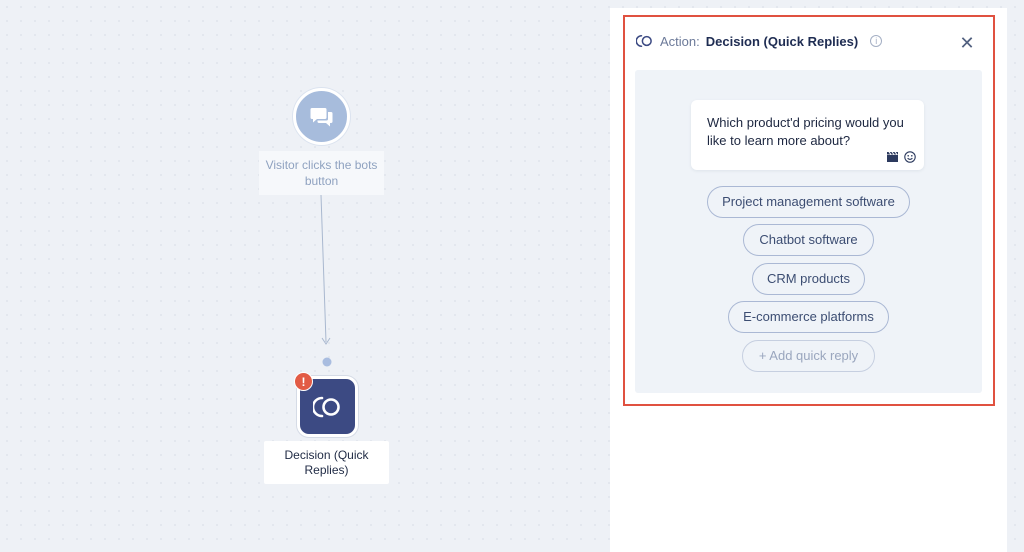  Describe the element at coordinates (808, 356) in the screenshot. I see `add-quick-reply-button: + Add quick reply` at that location.